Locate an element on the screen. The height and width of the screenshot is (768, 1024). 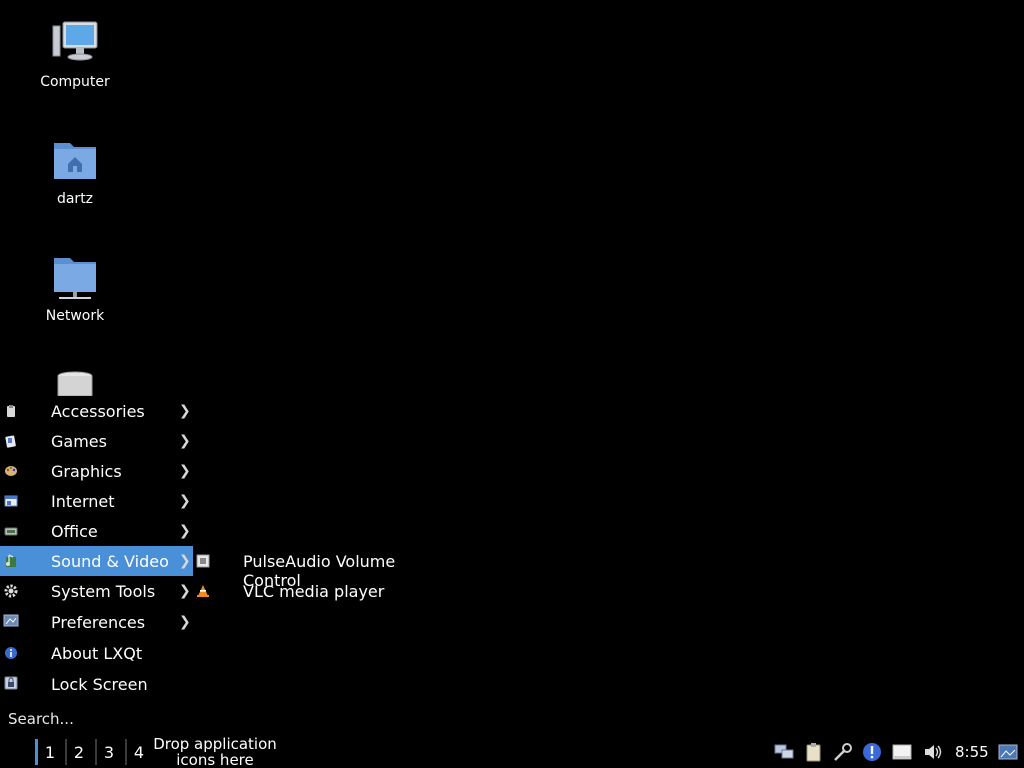
workspace-label: 2 is located at coordinates (79, 752).